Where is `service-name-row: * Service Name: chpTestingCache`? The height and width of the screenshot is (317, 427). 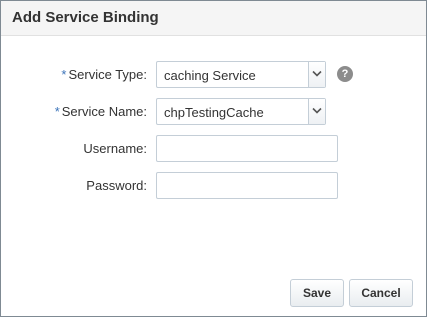
service-name-row: * Service Name: chpTestingCache is located at coordinates (213, 112).